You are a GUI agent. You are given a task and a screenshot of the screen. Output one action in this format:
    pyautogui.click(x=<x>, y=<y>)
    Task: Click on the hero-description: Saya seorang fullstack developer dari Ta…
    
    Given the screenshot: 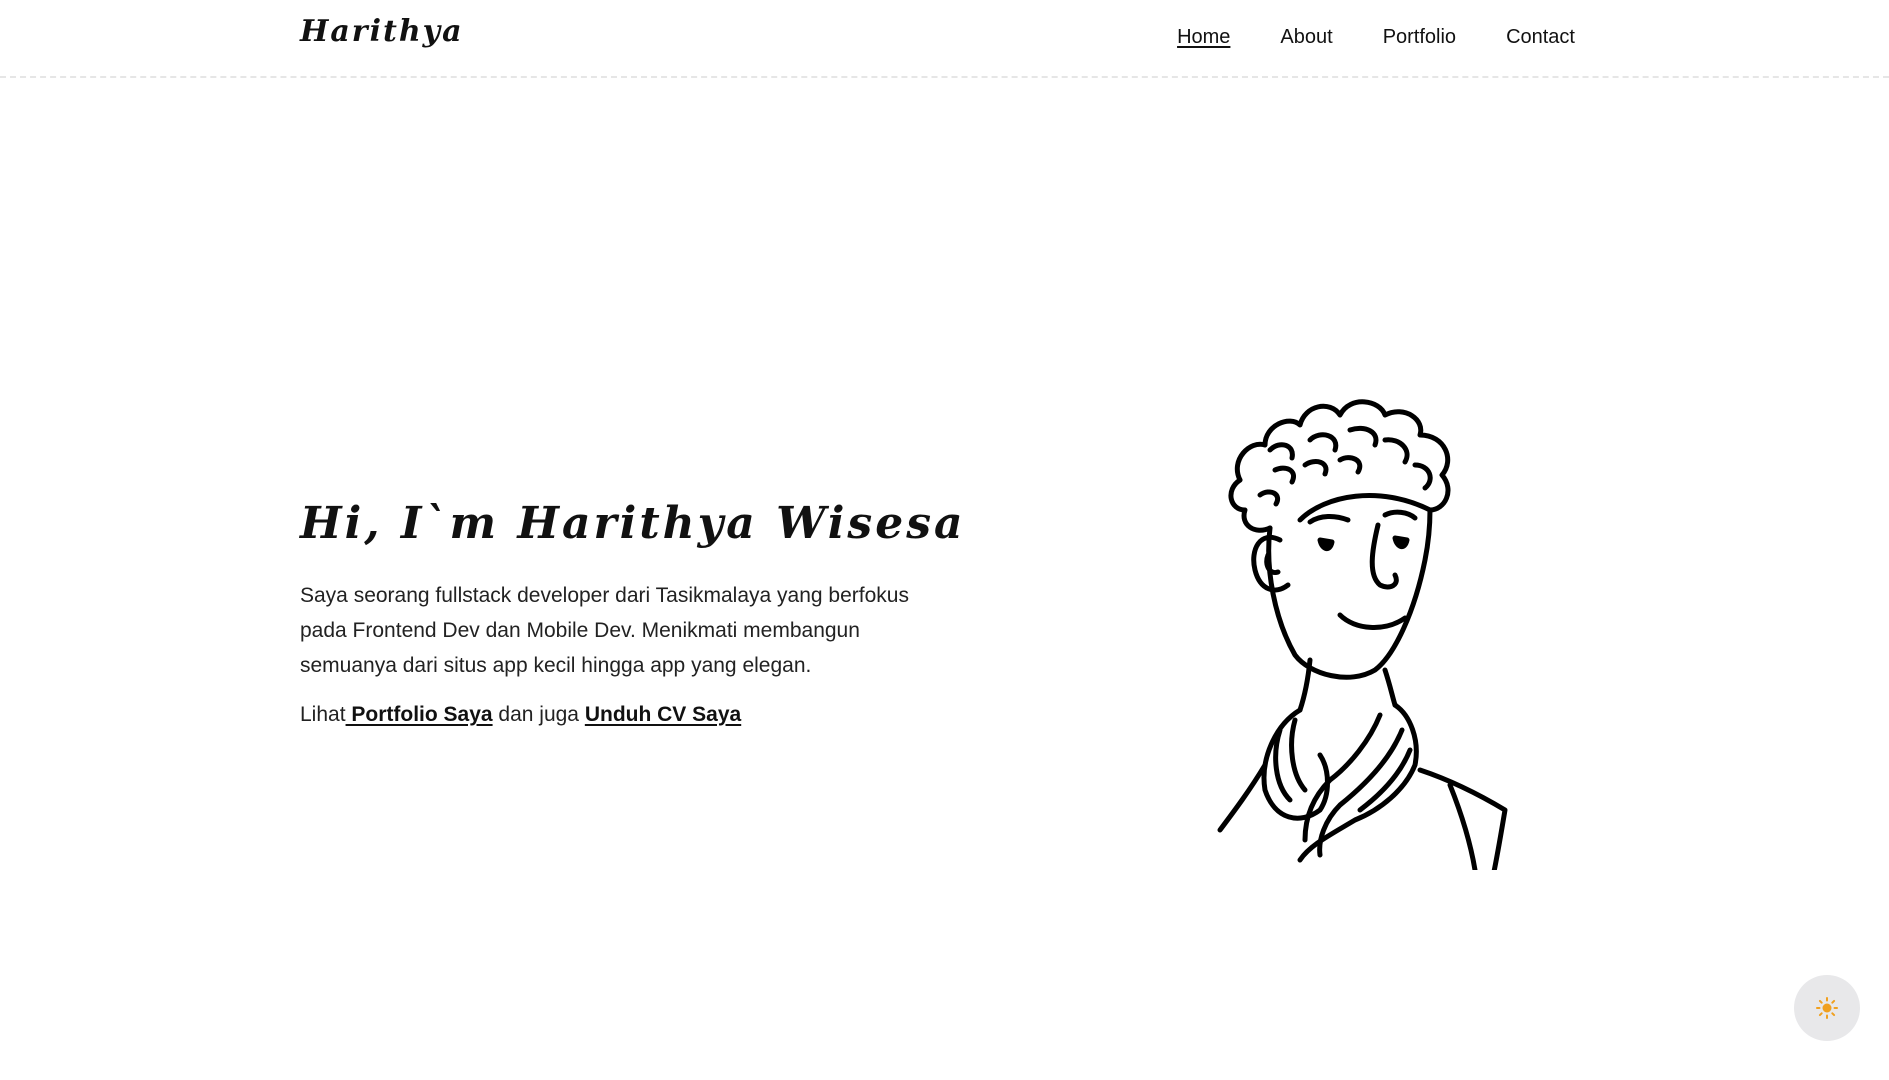 What is the action you would take?
    pyautogui.click(x=604, y=630)
    